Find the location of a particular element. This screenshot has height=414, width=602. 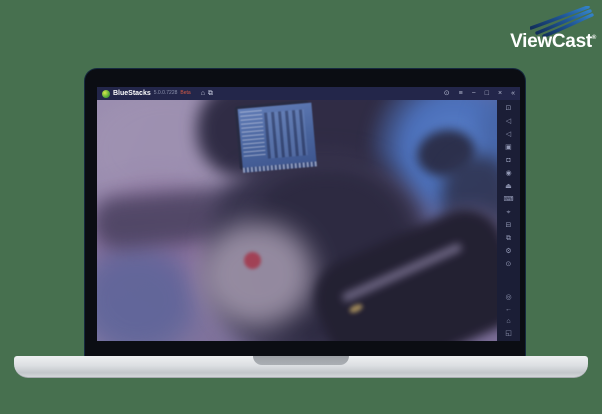

app-title: BlueStacks is located at coordinates (132, 93).